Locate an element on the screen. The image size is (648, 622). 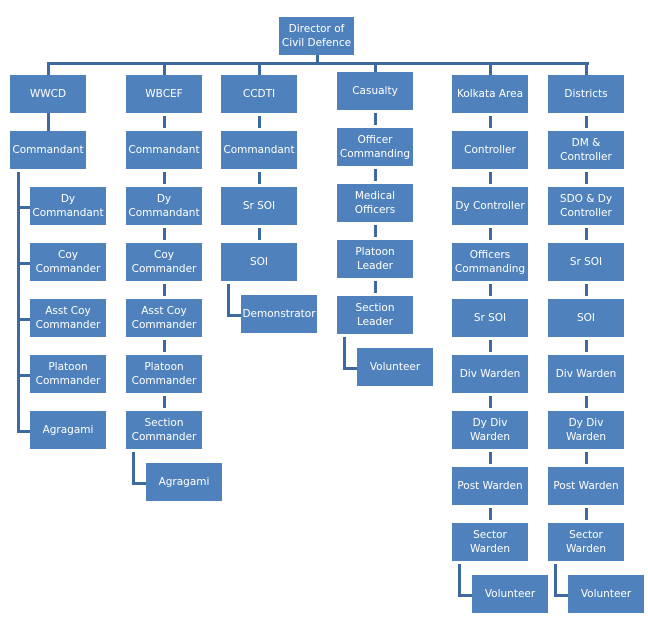
node-sector-warden-label: Sector Warden is located at coordinates (586, 542).